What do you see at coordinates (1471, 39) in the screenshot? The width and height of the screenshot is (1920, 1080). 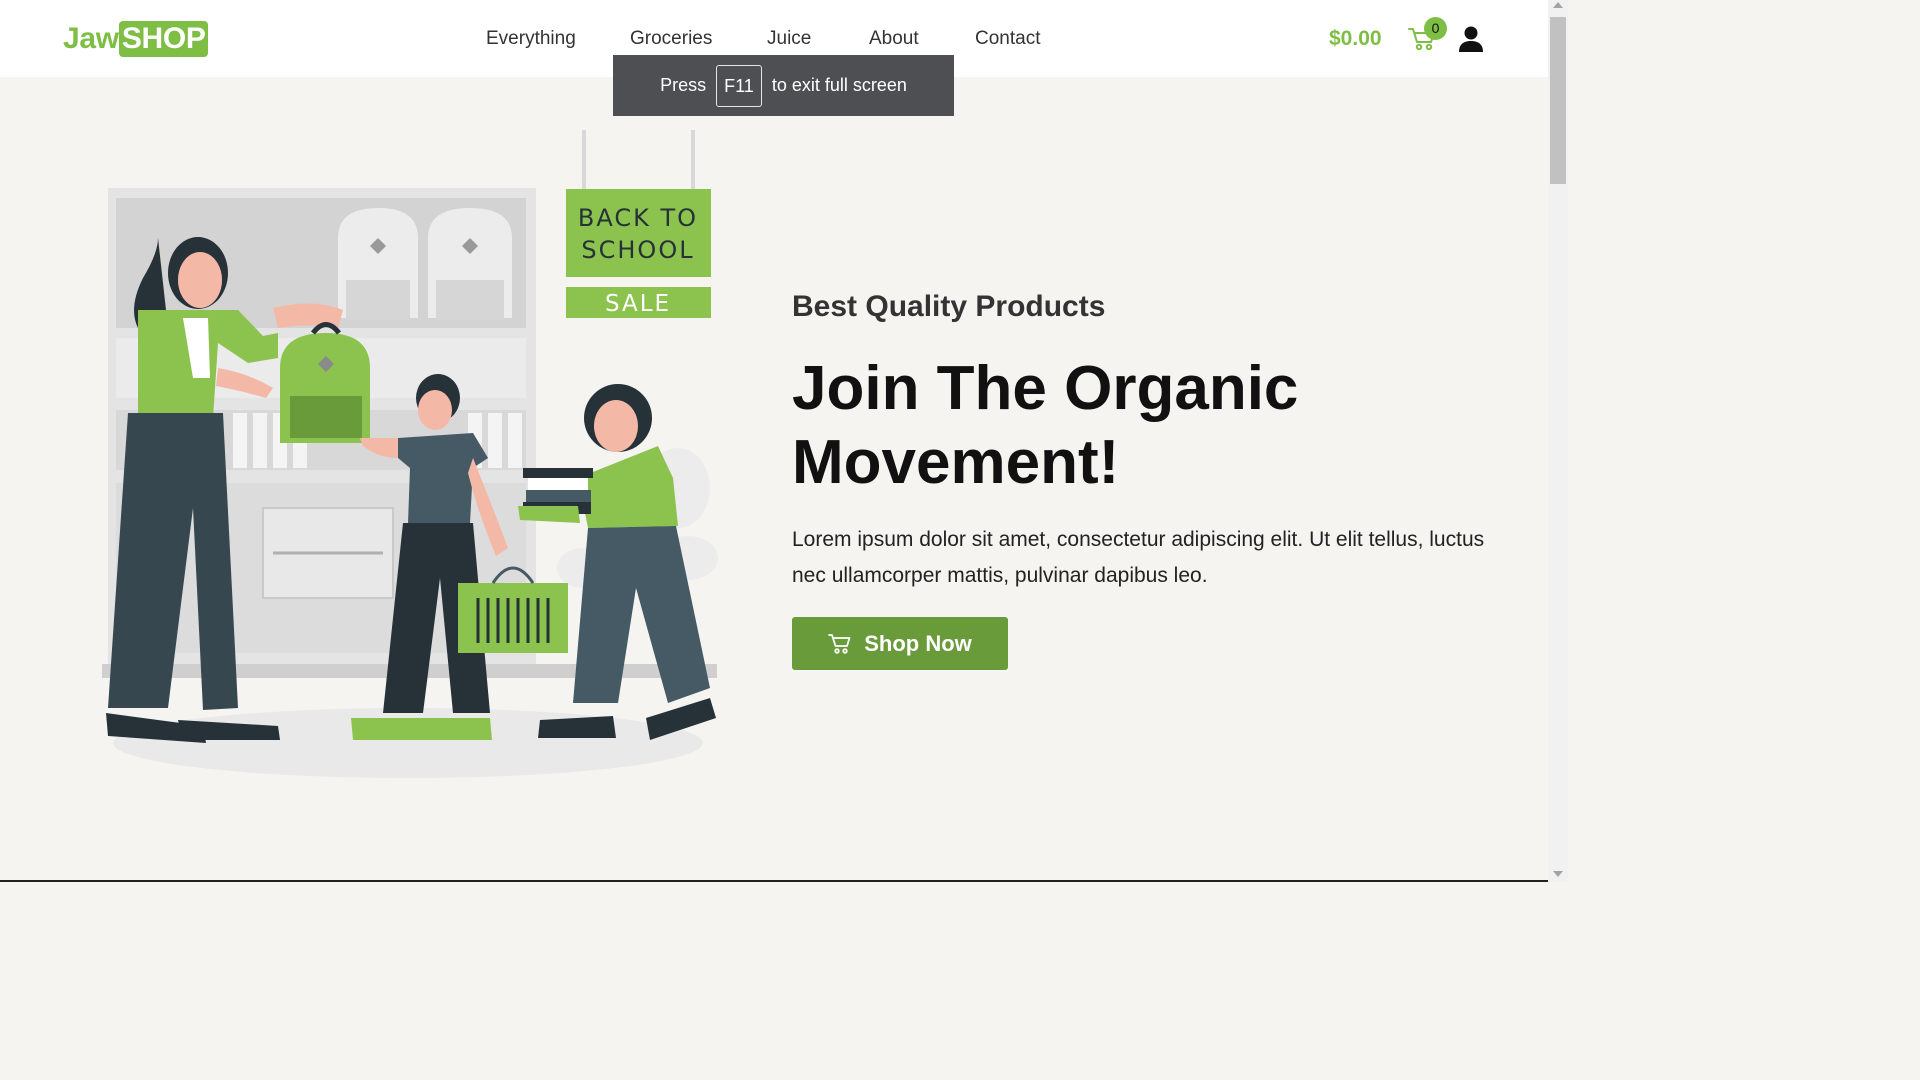 I see `user-icon` at bounding box center [1471, 39].